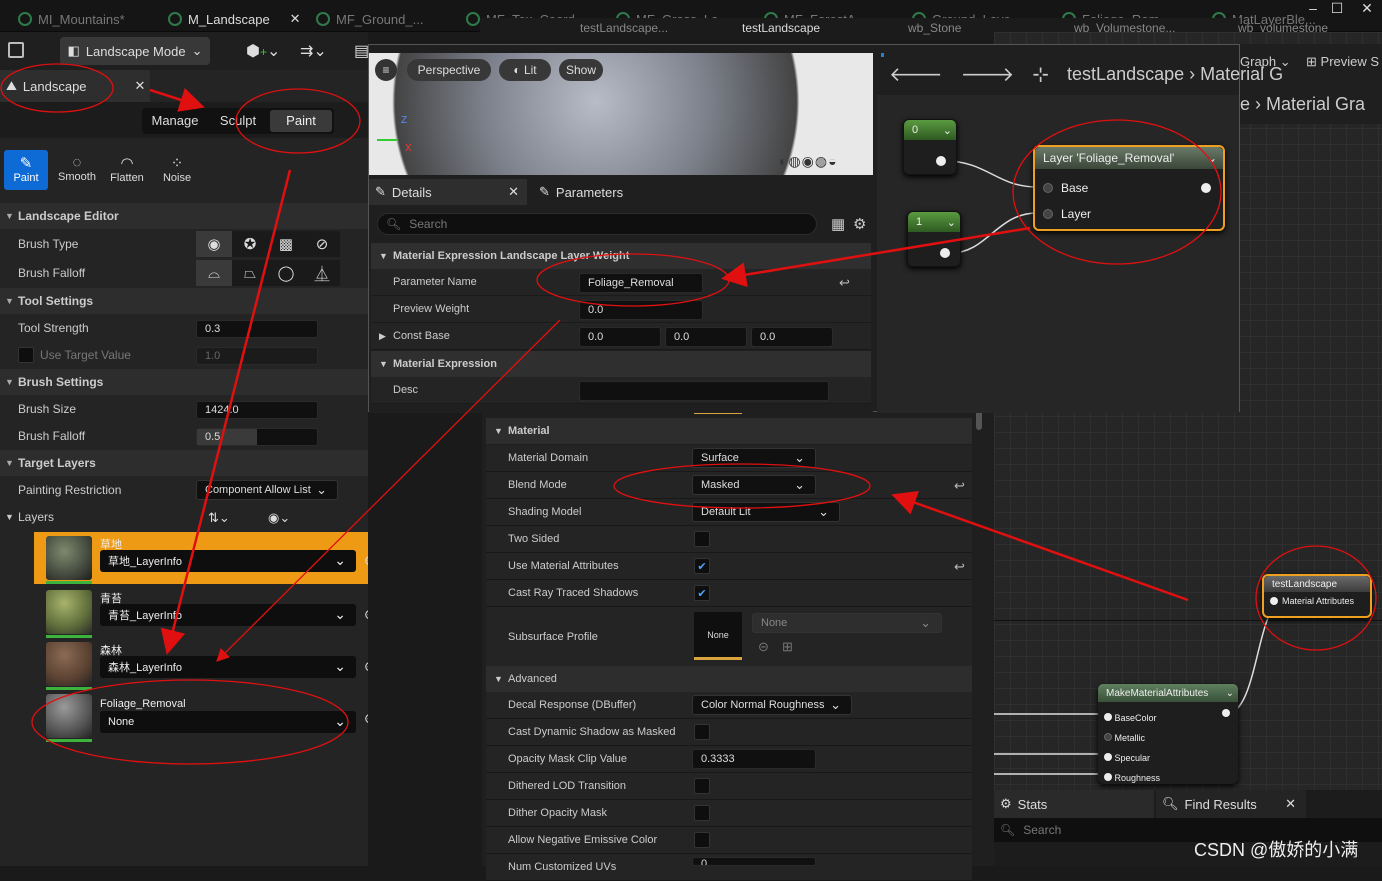 This screenshot has height=881, width=1382. What do you see at coordinates (214, 244) in the screenshot?
I see `circle-brush-icon: ◉` at bounding box center [214, 244].